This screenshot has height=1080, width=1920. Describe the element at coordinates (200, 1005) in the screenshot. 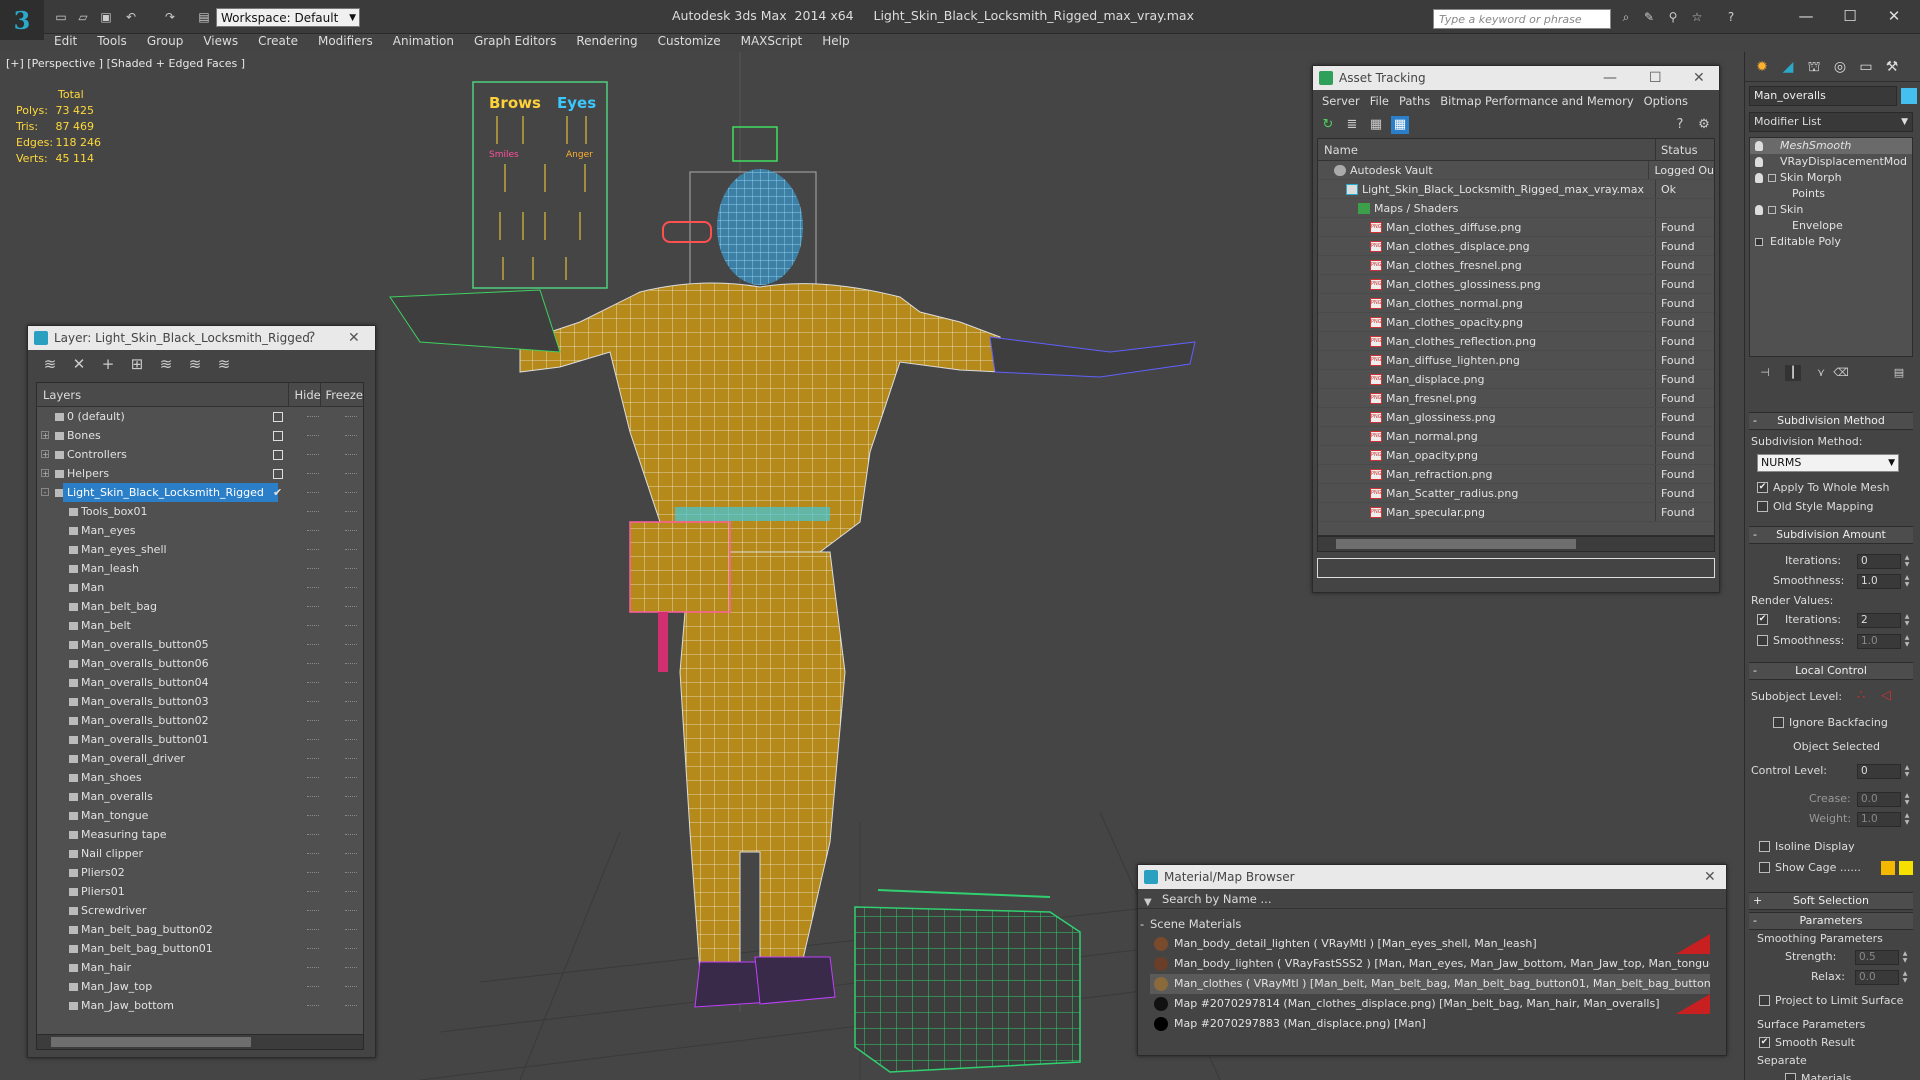

I see `layer-row: Man_Jaw_bottom` at that location.